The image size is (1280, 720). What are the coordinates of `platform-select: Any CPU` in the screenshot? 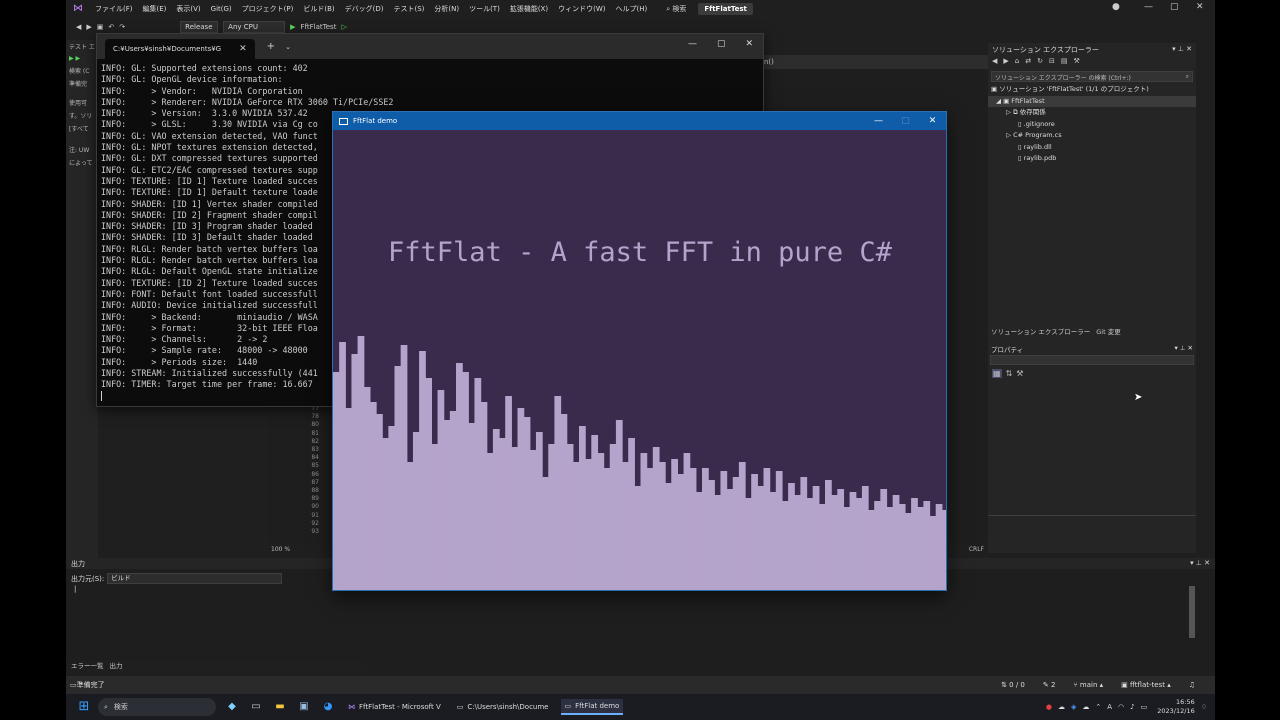 It's located at (254, 27).